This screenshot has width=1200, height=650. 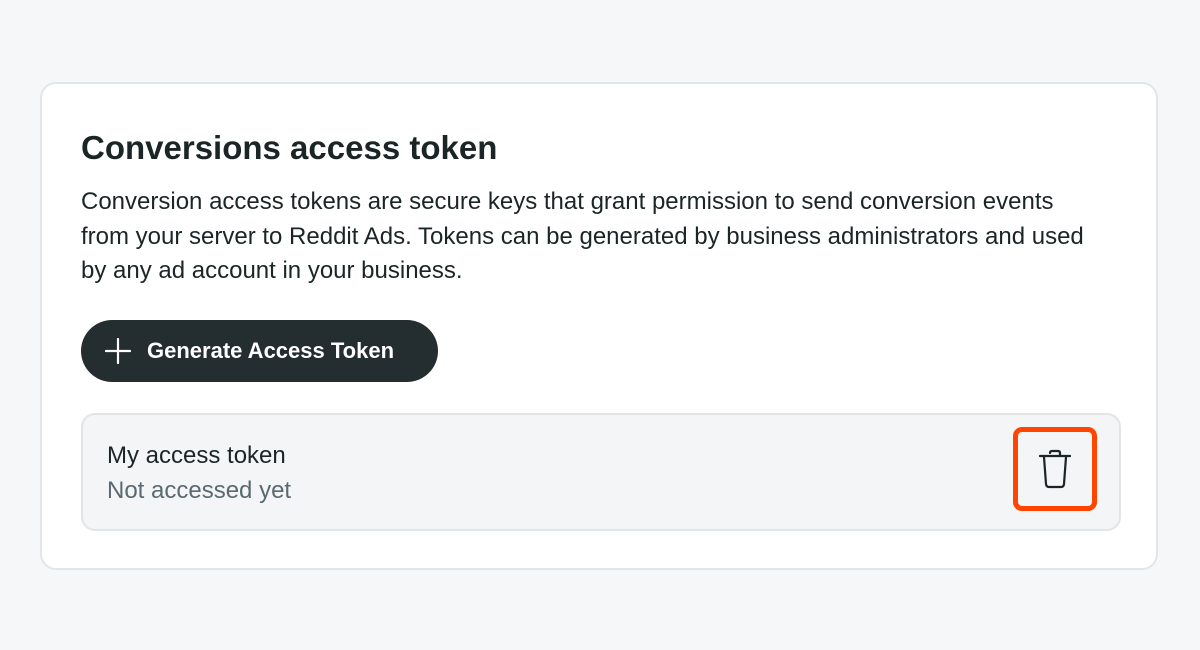 I want to click on token-status: Not accessed yet, so click(x=199, y=490).